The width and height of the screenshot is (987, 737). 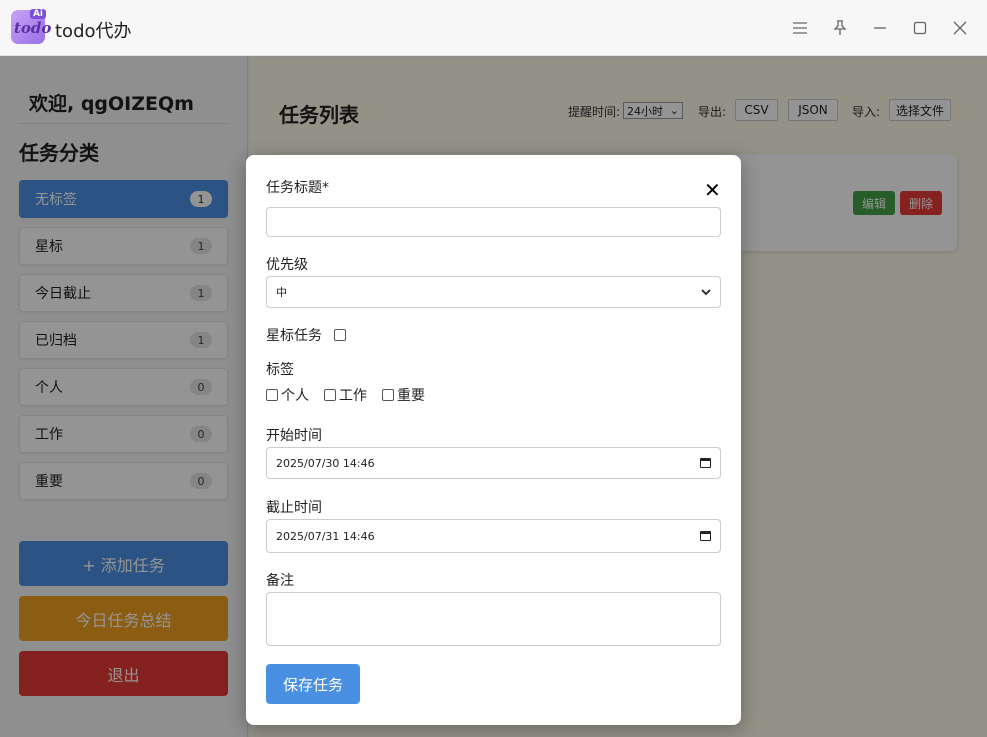 I want to click on priority-select: 中, so click(x=493, y=292).